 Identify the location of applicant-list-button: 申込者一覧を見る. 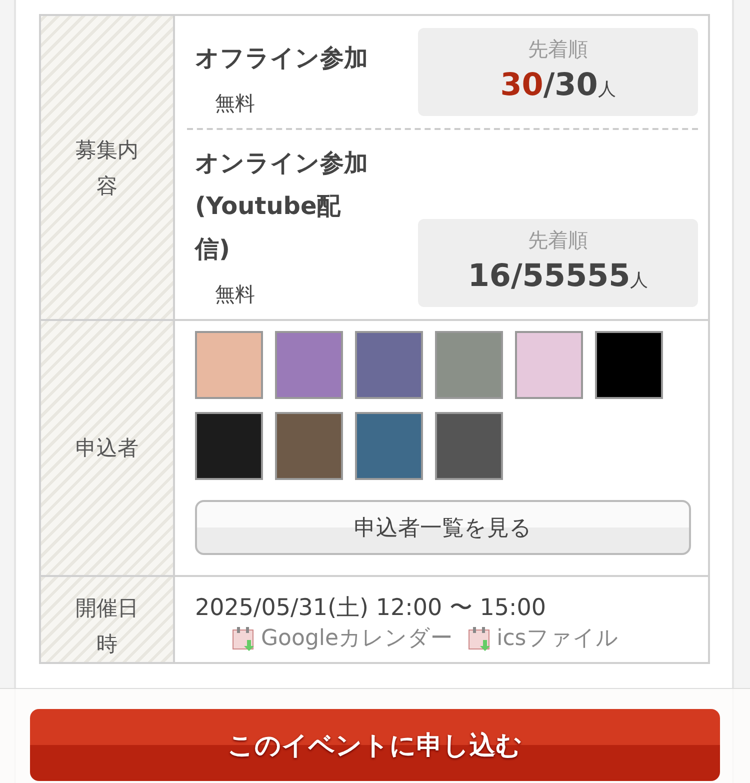
(443, 527).